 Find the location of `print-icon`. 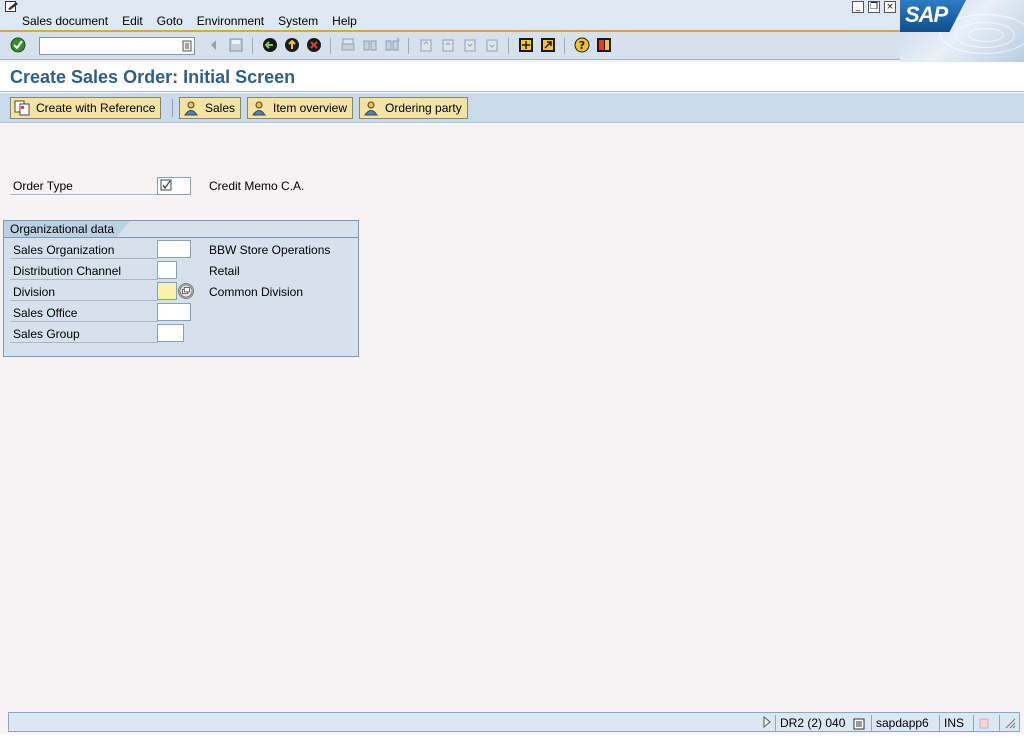

print-icon is located at coordinates (348, 45).